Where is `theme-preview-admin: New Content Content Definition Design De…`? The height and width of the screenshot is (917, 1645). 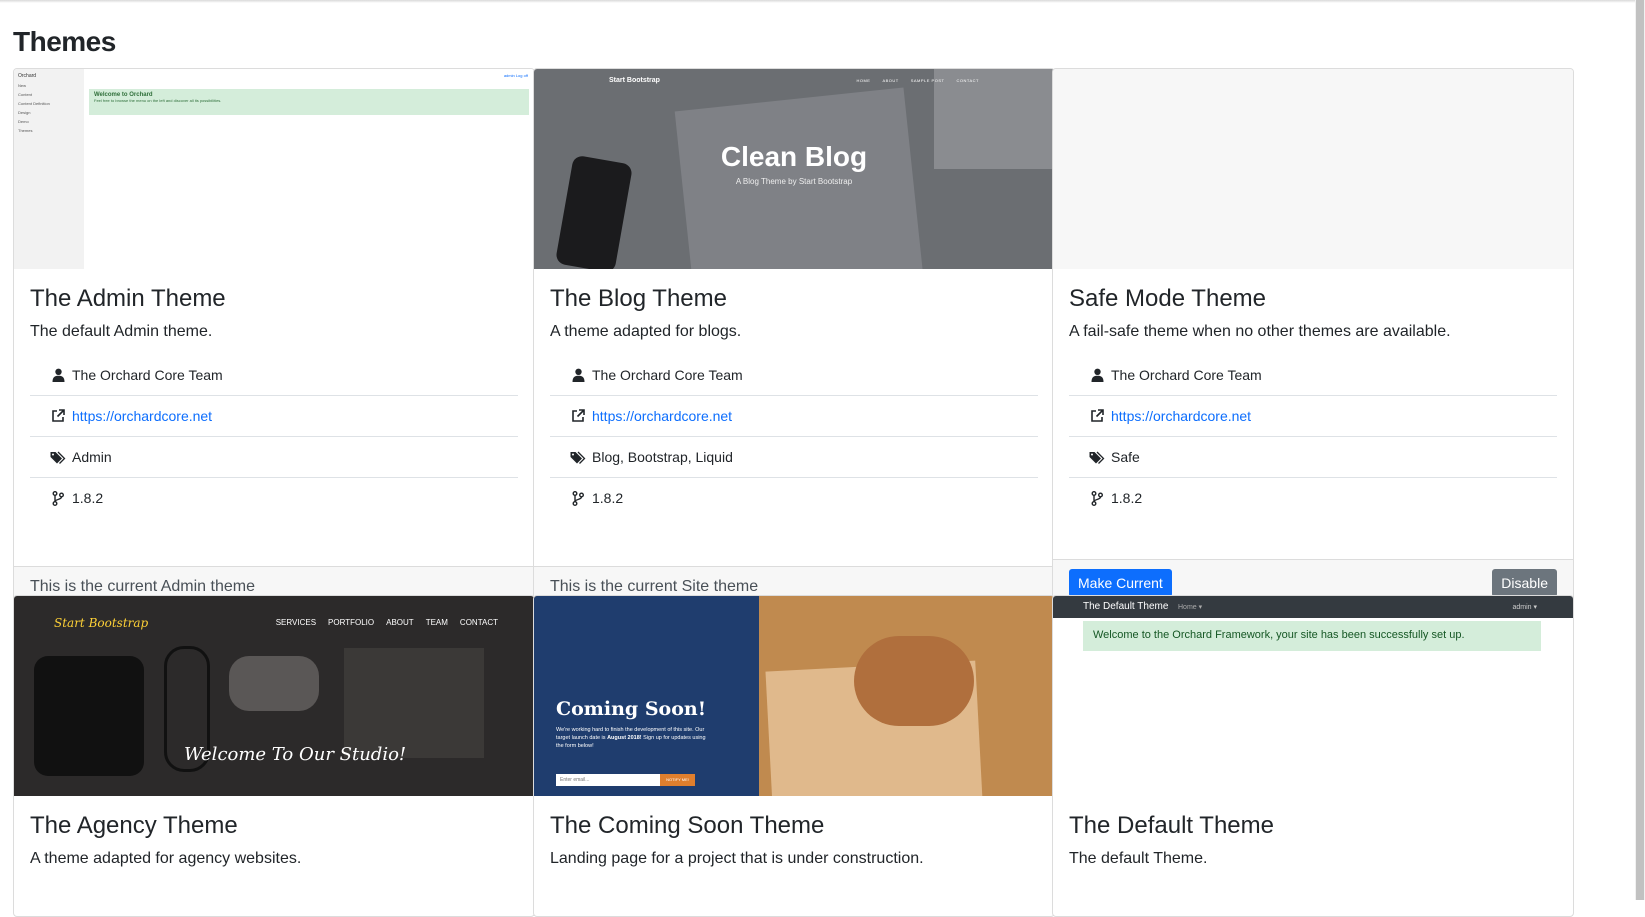
theme-preview-admin: New Content Content Definition Design De… is located at coordinates (274, 169).